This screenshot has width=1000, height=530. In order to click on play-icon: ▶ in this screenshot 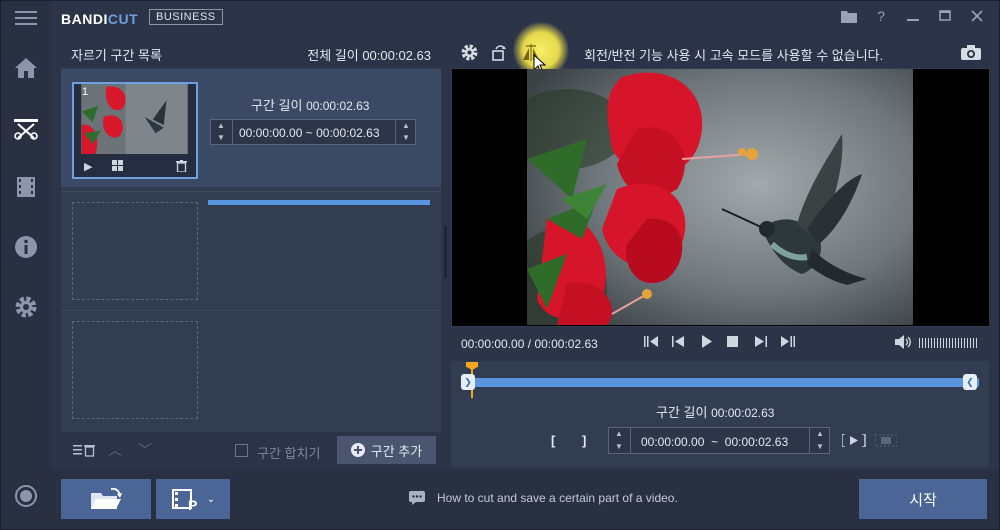, I will do `click(88, 166)`.